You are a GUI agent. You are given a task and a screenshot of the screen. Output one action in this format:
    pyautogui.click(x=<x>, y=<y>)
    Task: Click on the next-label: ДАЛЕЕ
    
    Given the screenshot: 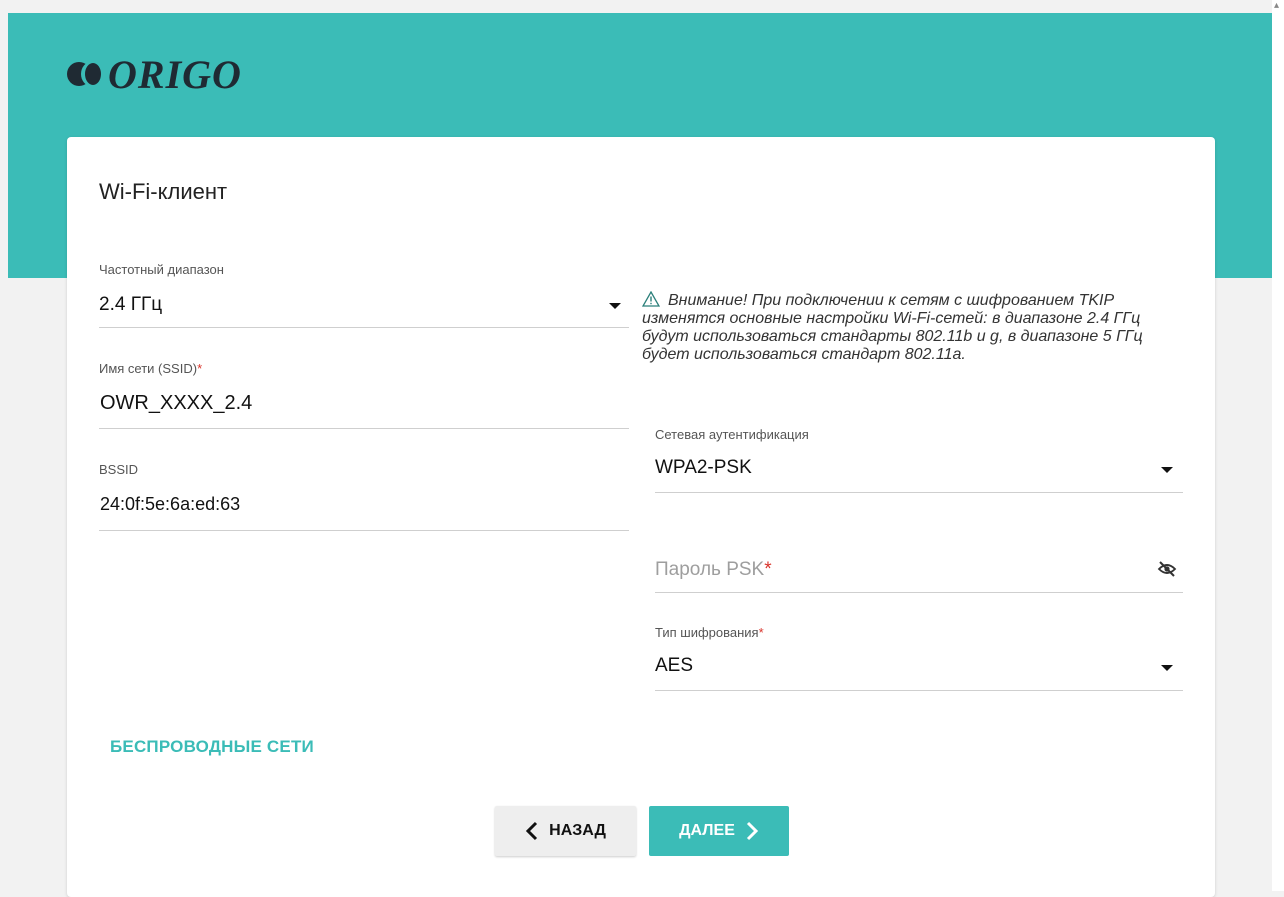 What is the action you would take?
    pyautogui.click(x=707, y=830)
    